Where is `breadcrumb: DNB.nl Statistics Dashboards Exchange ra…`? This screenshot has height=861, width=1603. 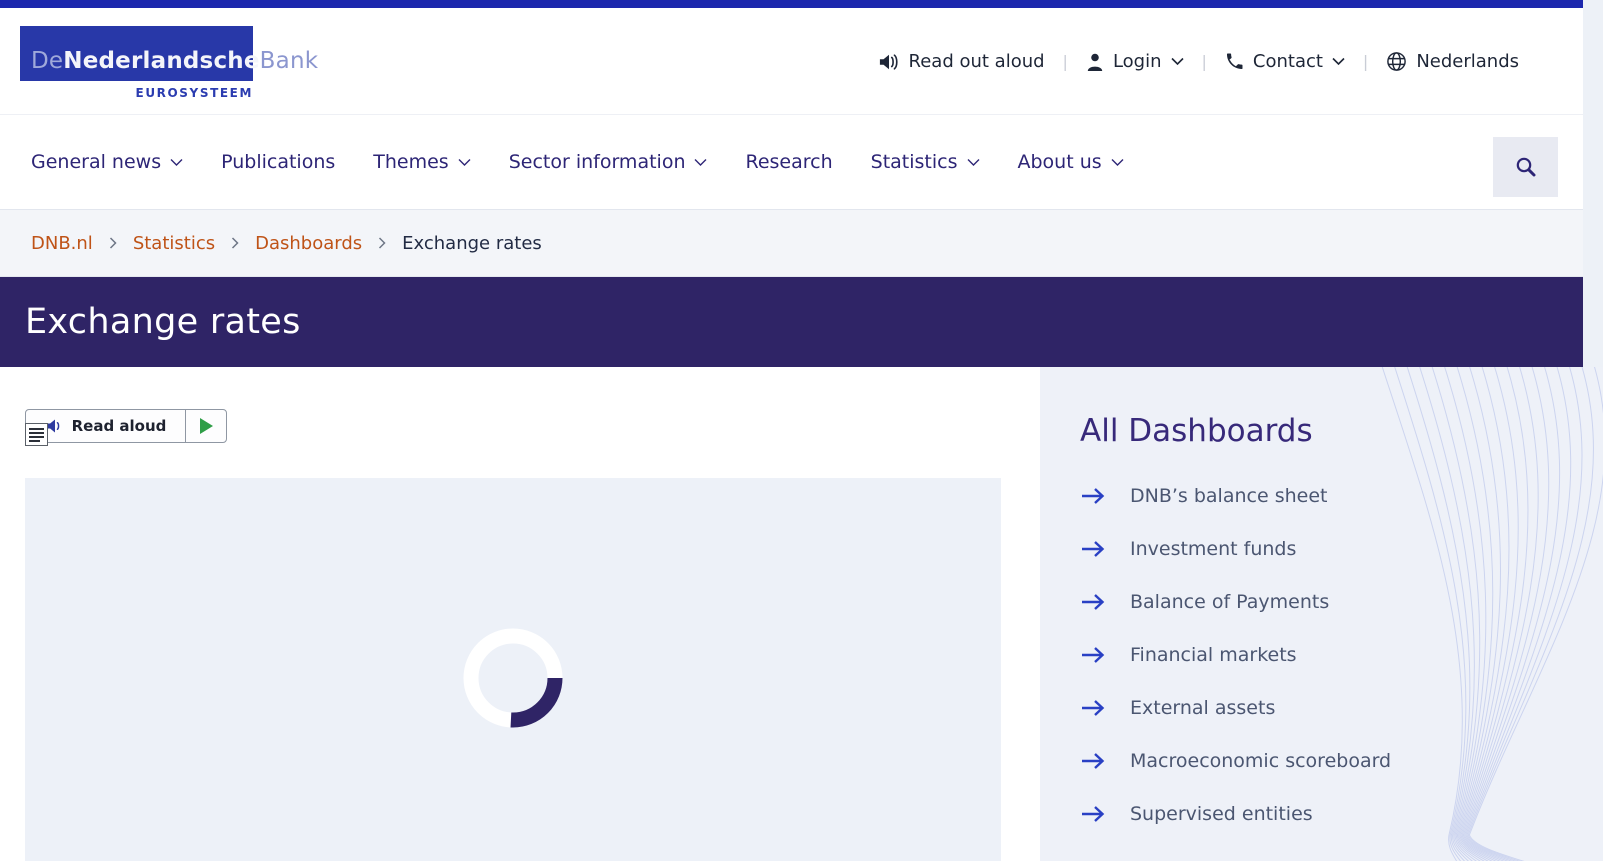
breadcrumb: DNB.nl Statistics Dashboards Exchange ra… is located at coordinates (791, 243).